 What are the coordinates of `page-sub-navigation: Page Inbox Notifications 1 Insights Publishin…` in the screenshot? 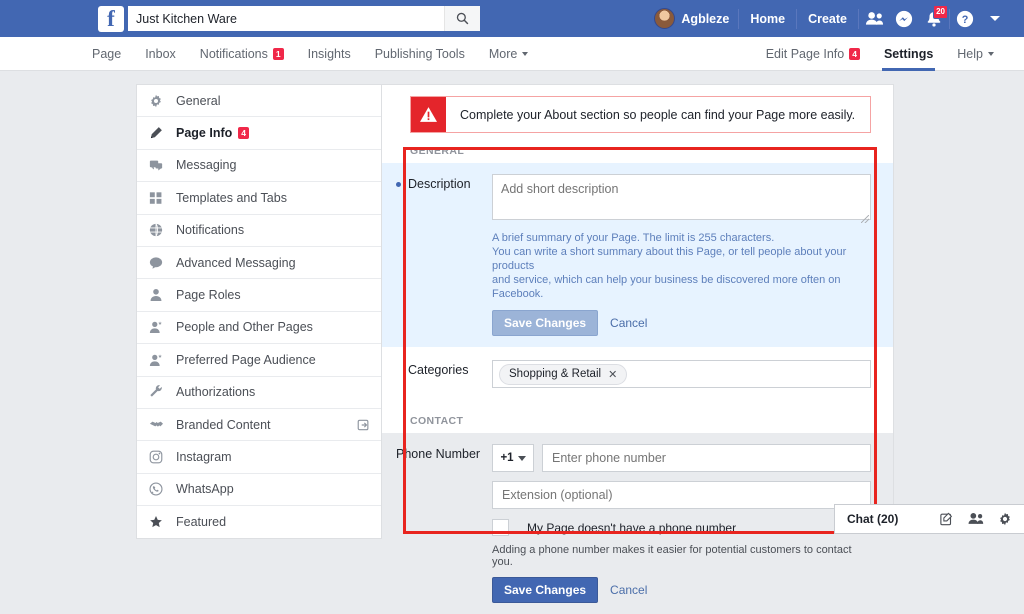 It's located at (512, 54).